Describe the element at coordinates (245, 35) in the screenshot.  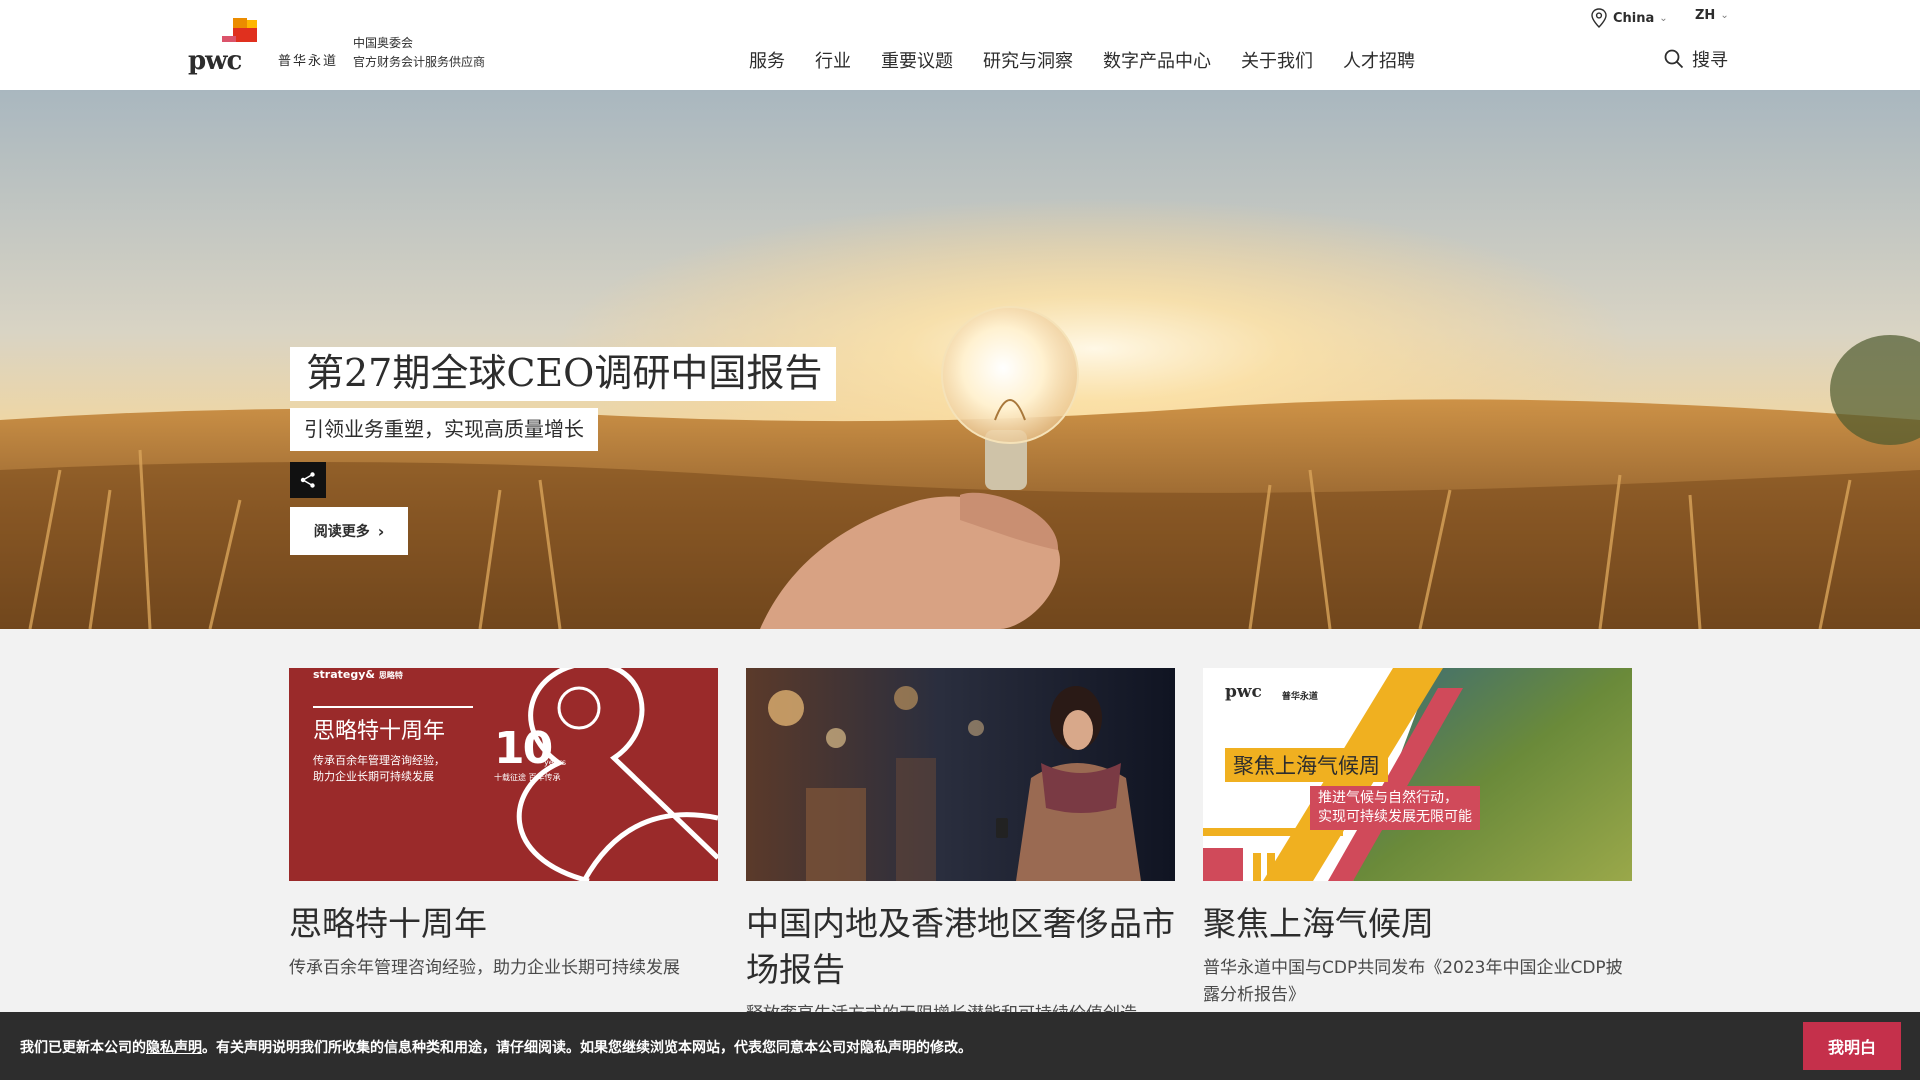
I see `logo-block-orange` at that location.